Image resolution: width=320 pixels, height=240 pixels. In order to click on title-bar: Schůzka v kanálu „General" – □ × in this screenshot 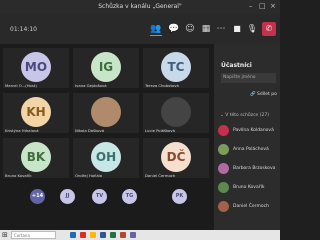, I will do `click(140, 7)`.